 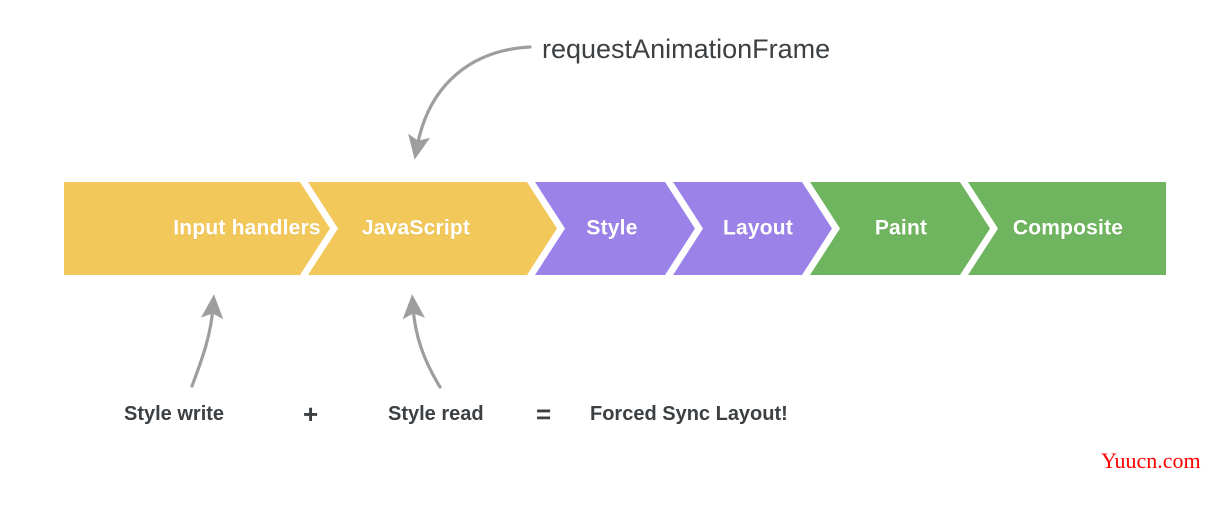 What do you see at coordinates (1067, 228) in the screenshot?
I see `segment-shape-composite` at bounding box center [1067, 228].